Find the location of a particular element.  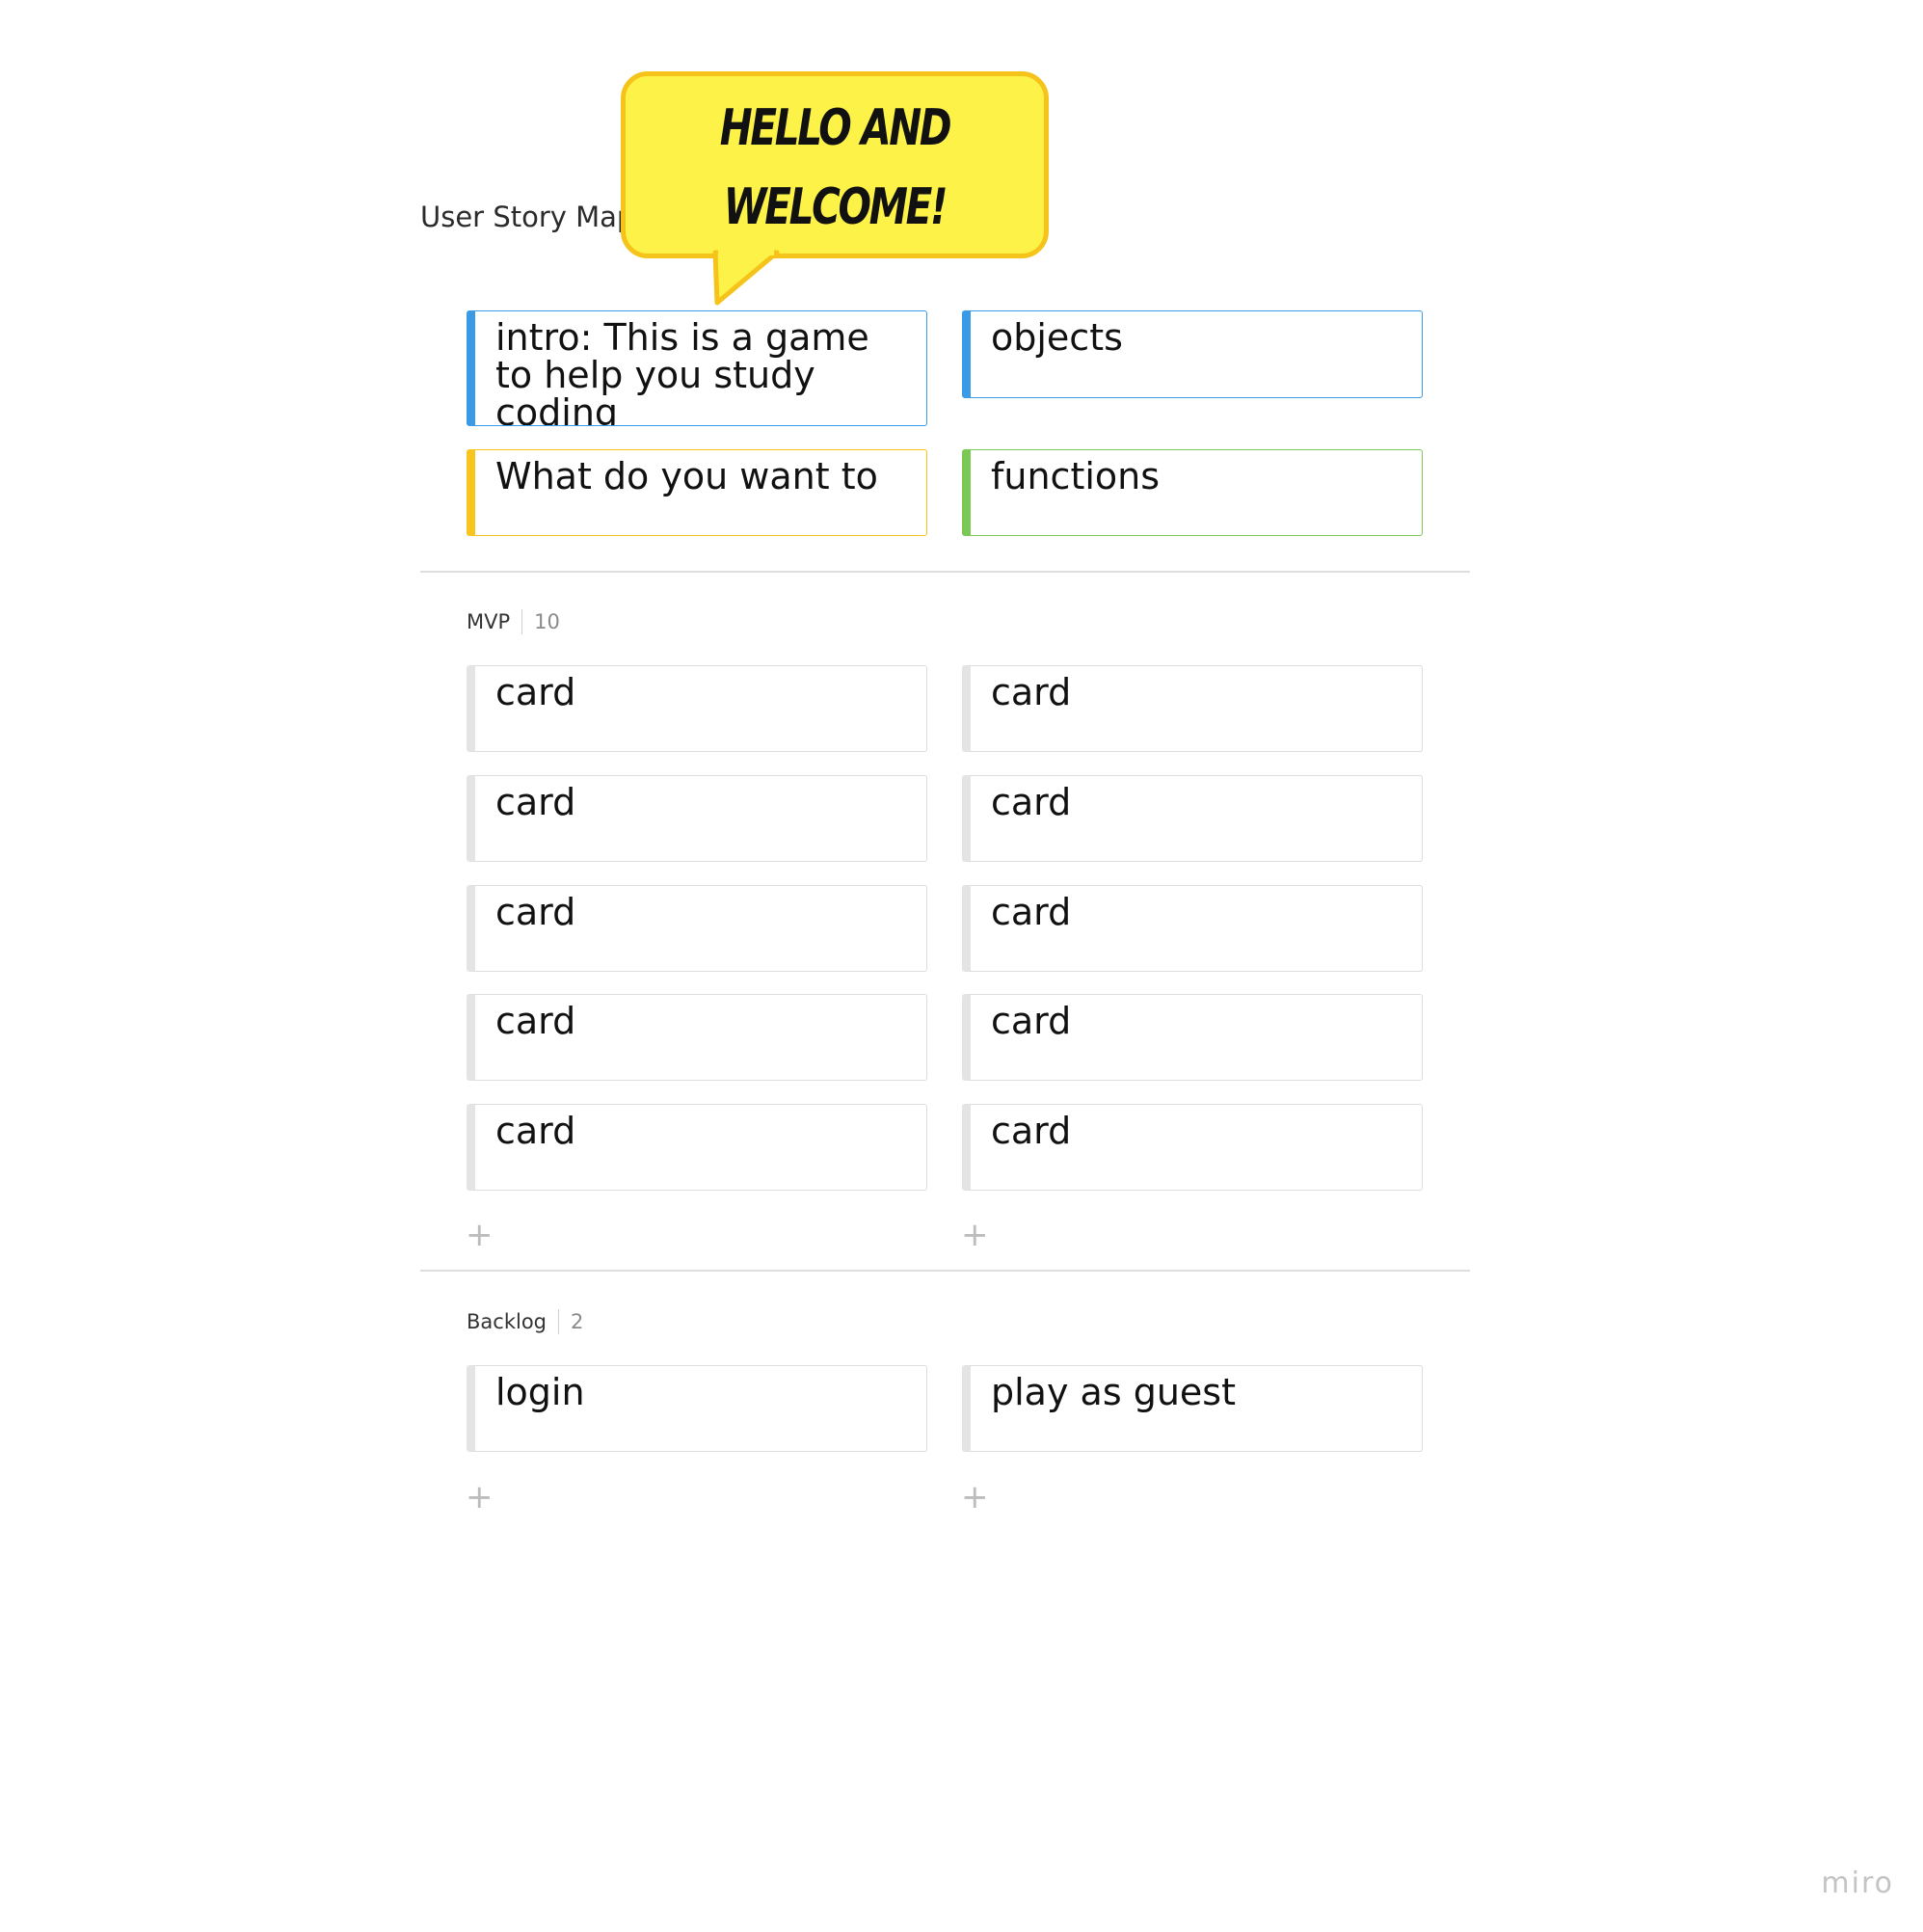

row-label-backlog: Backlog 2 is located at coordinates (525, 1322).